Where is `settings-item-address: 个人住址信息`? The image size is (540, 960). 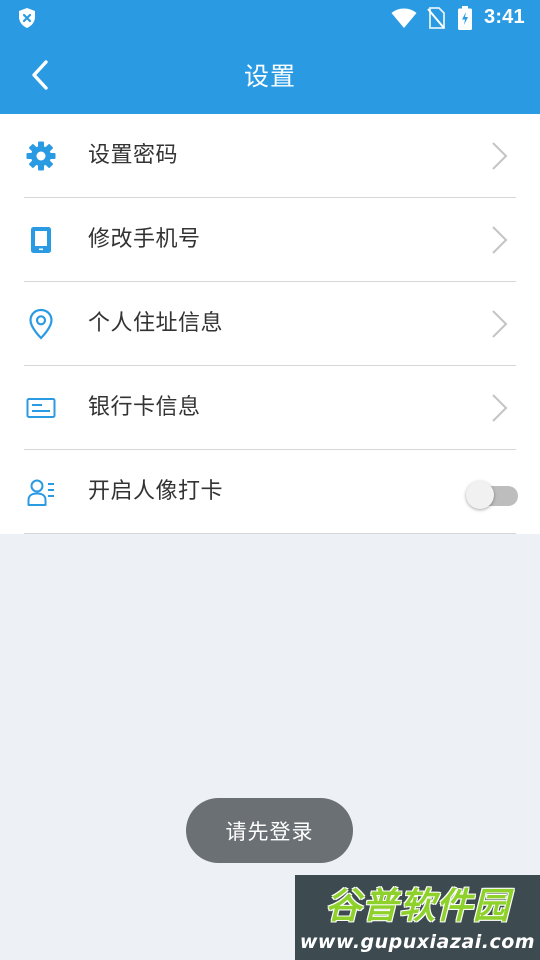
settings-item-address: 个人住址信息 is located at coordinates (270, 324).